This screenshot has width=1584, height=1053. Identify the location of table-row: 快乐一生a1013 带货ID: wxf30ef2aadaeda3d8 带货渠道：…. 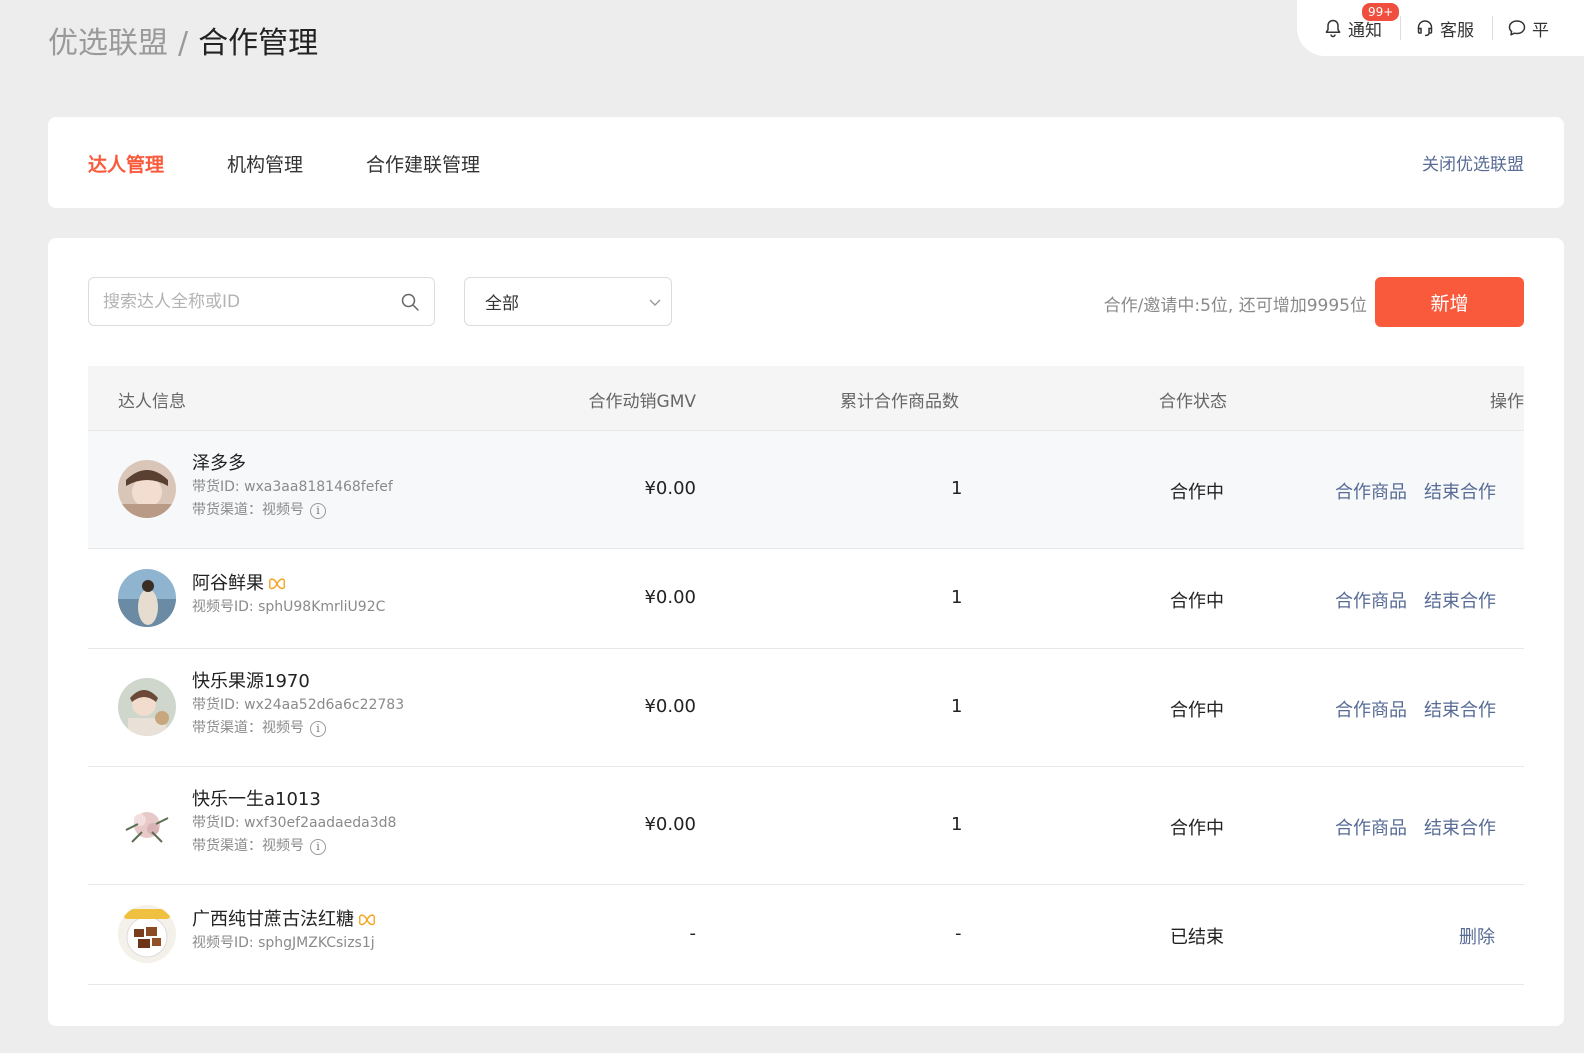
(806, 826).